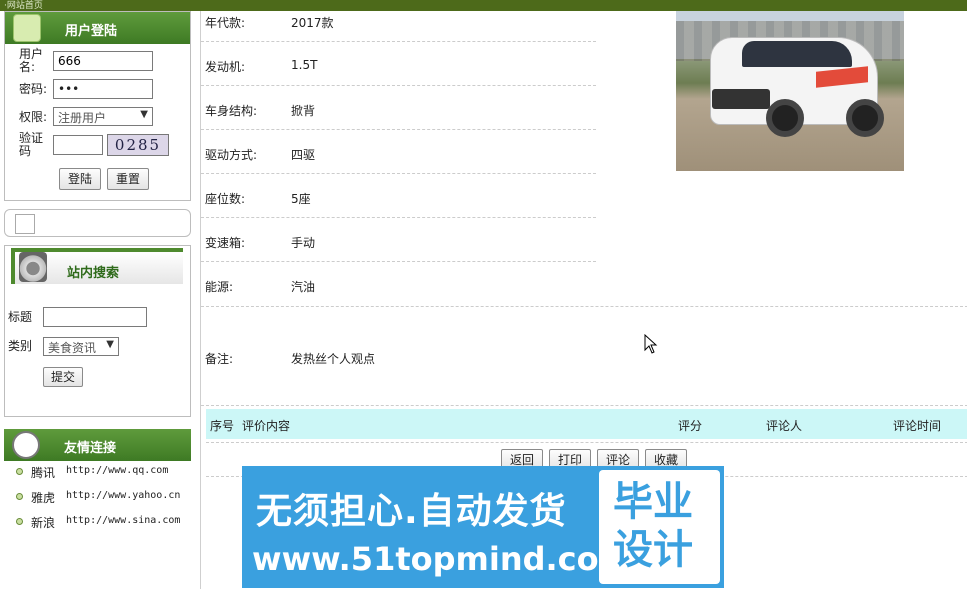 The image size is (967, 589). What do you see at coordinates (653, 550) in the screenshot?
I see `banner-badge-line2: 设计` at bounding box center [653, 550].